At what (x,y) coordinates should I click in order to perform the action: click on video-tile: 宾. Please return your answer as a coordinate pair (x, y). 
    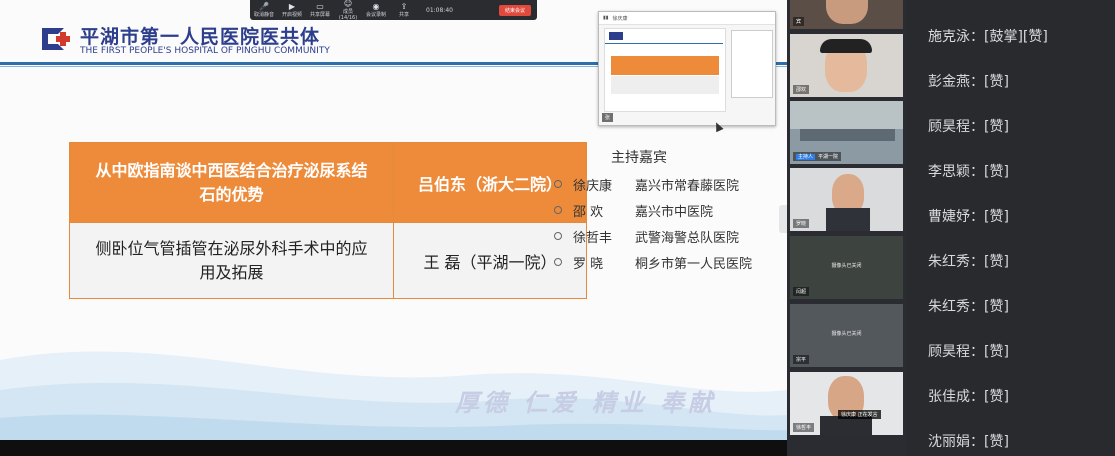
    Looking at the image, I should click on (846, 14).